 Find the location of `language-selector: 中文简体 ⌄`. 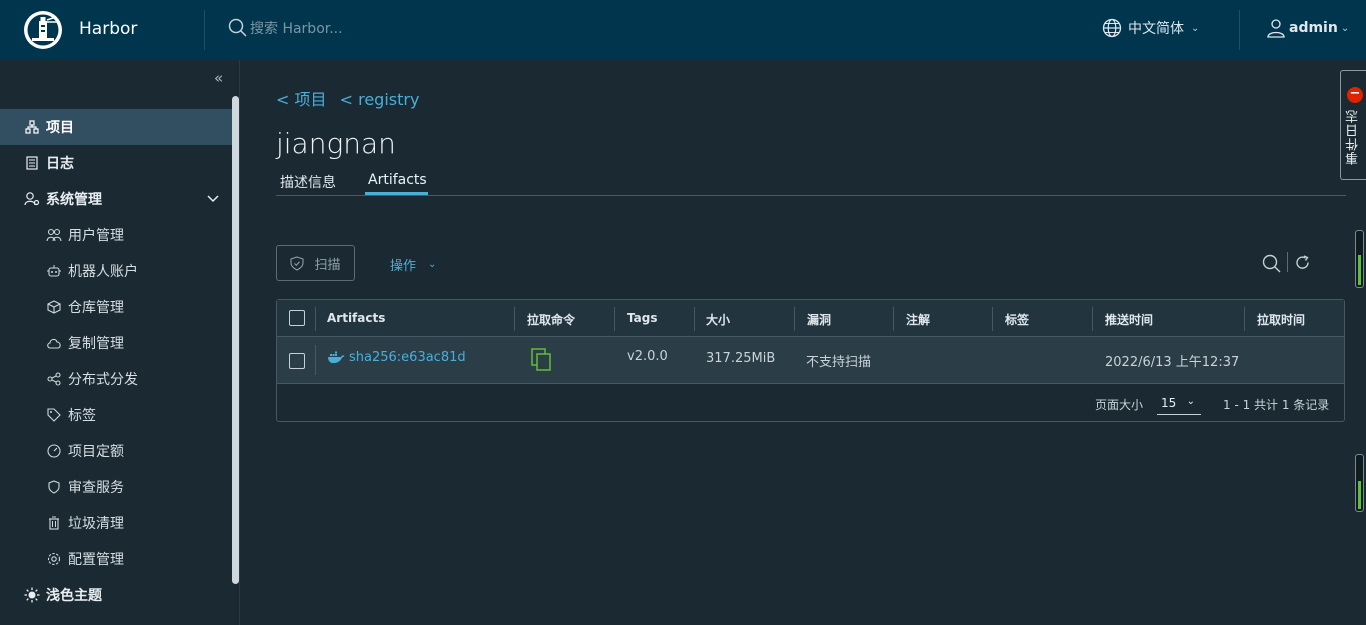

language-selector: 中文简体 ⌄ is located at coordinates (1150, 28).